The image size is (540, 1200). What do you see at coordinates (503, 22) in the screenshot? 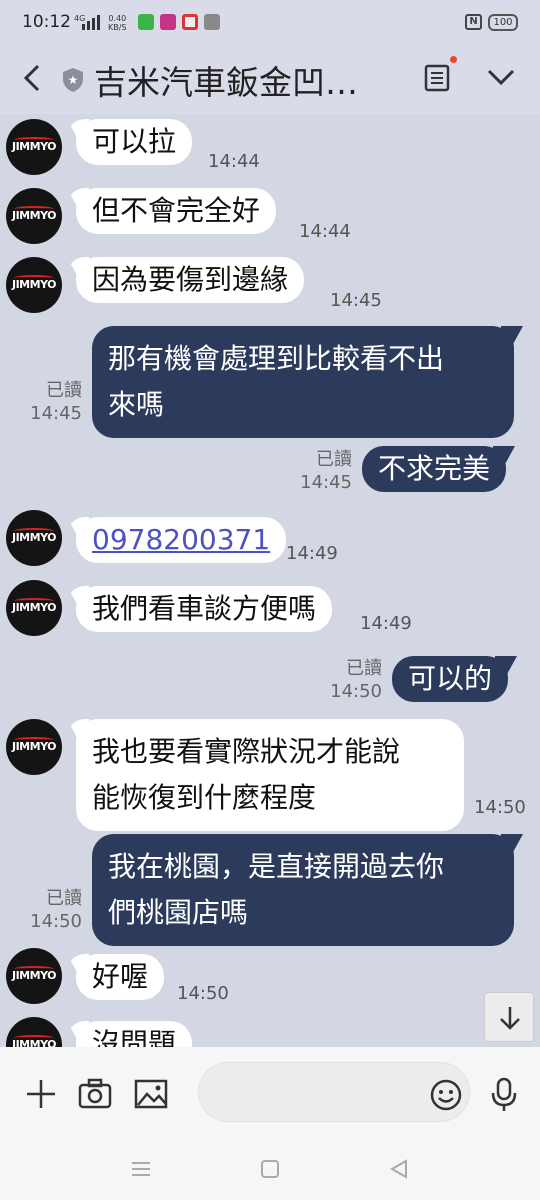
I see `battery-indicator: 100` at bounding box center [503, 22].